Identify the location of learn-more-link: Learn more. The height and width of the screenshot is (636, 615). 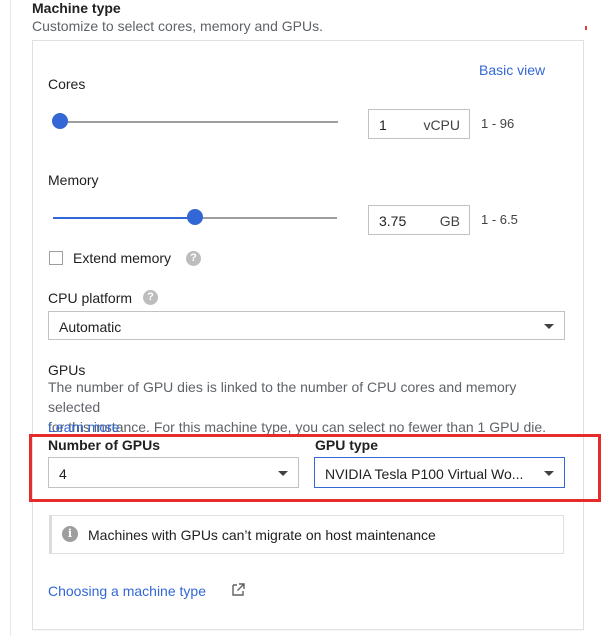
(84, 427).